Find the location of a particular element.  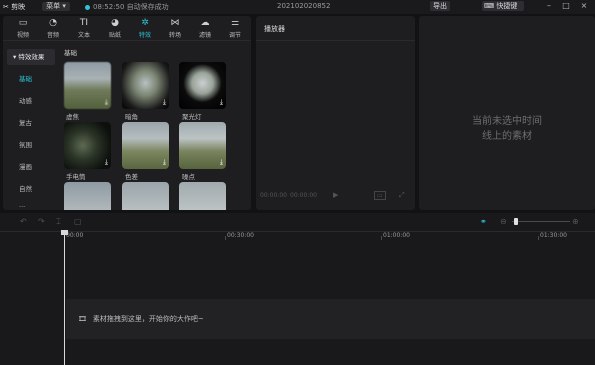

save-status: 08:52:50 自动保存成功 is located at coordinates (127, 7).